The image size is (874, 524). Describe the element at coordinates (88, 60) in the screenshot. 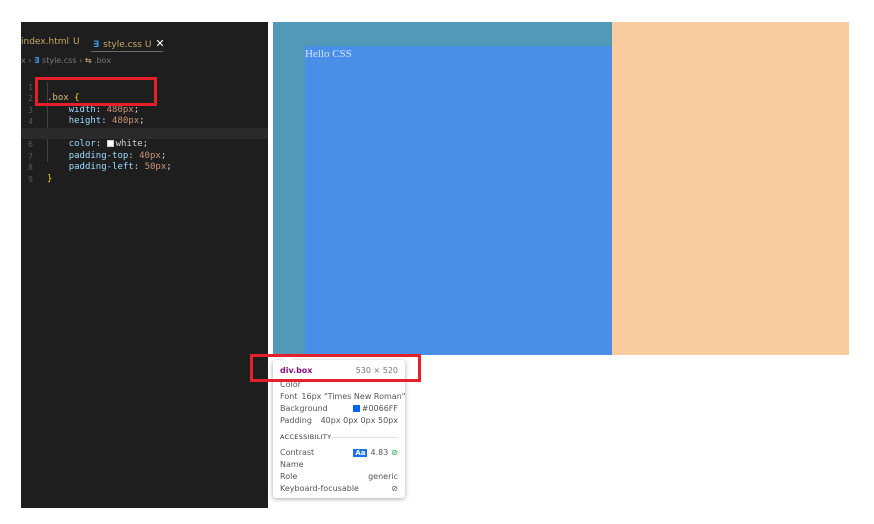

I see `selector-icon: ⇆` at that location.